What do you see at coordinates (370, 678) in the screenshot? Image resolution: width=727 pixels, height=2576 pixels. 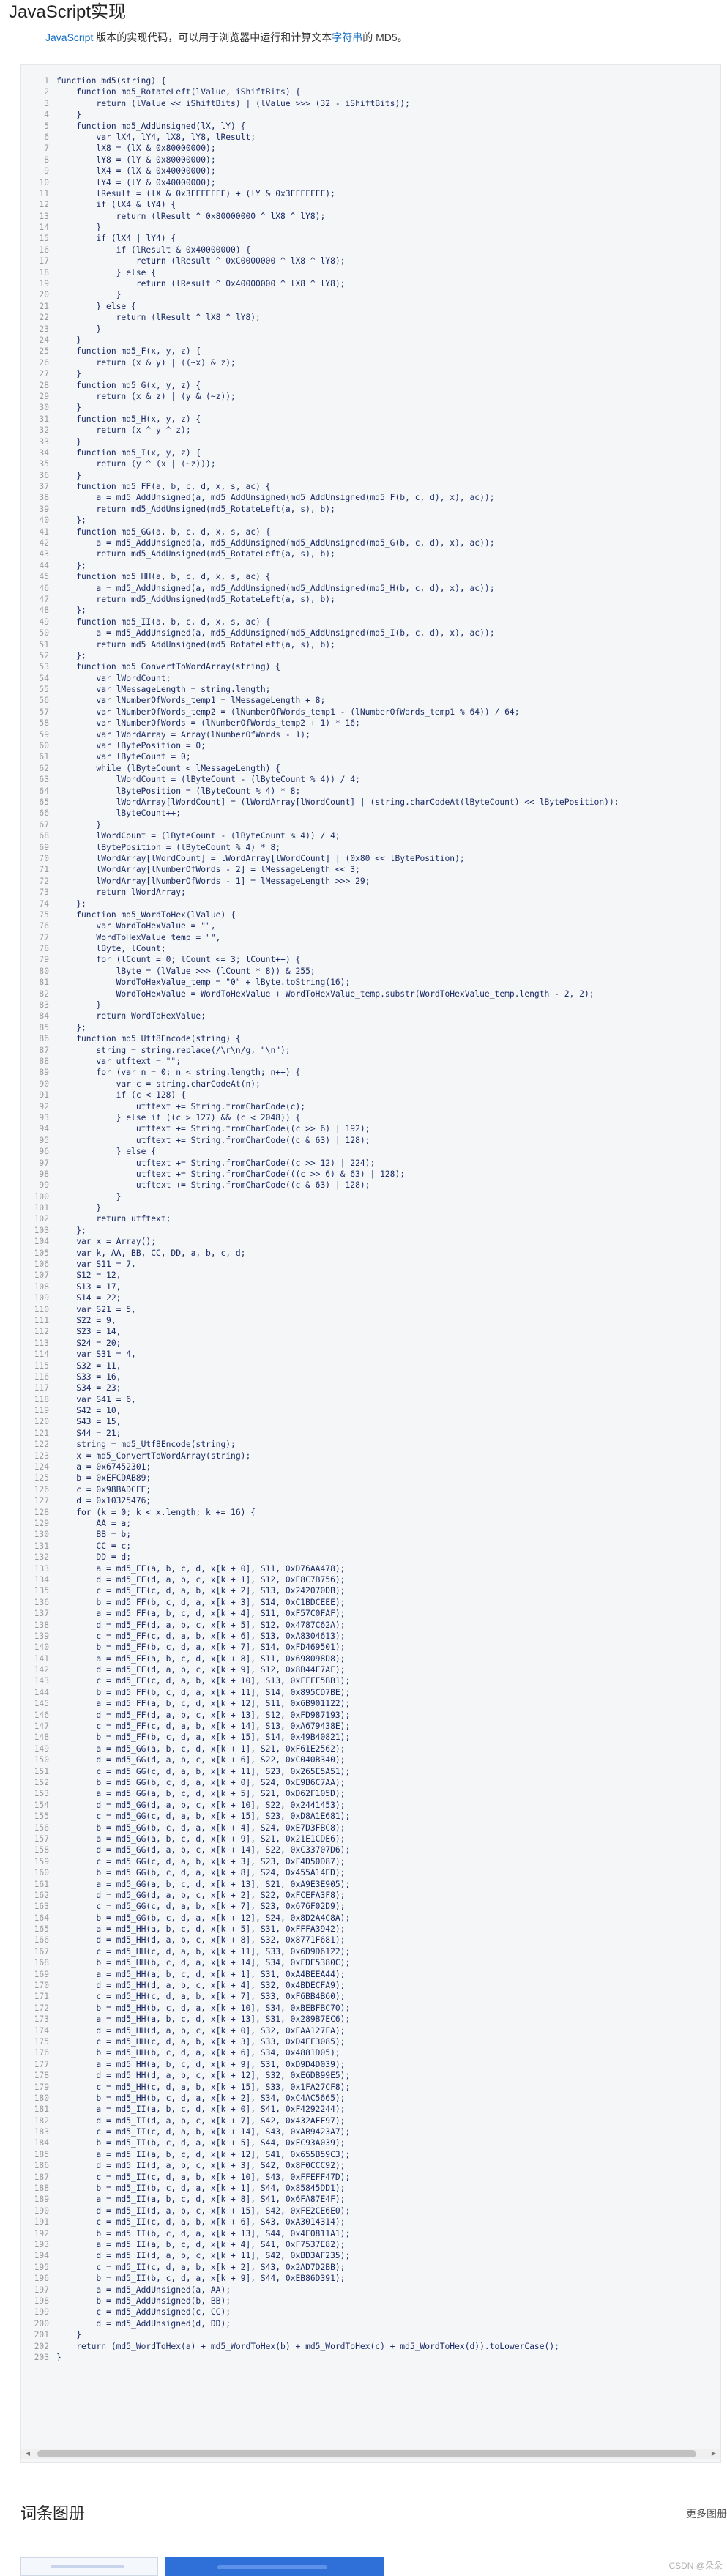 I see `code-line: 54 var lWordCount;` at bounding box center [370, 678].